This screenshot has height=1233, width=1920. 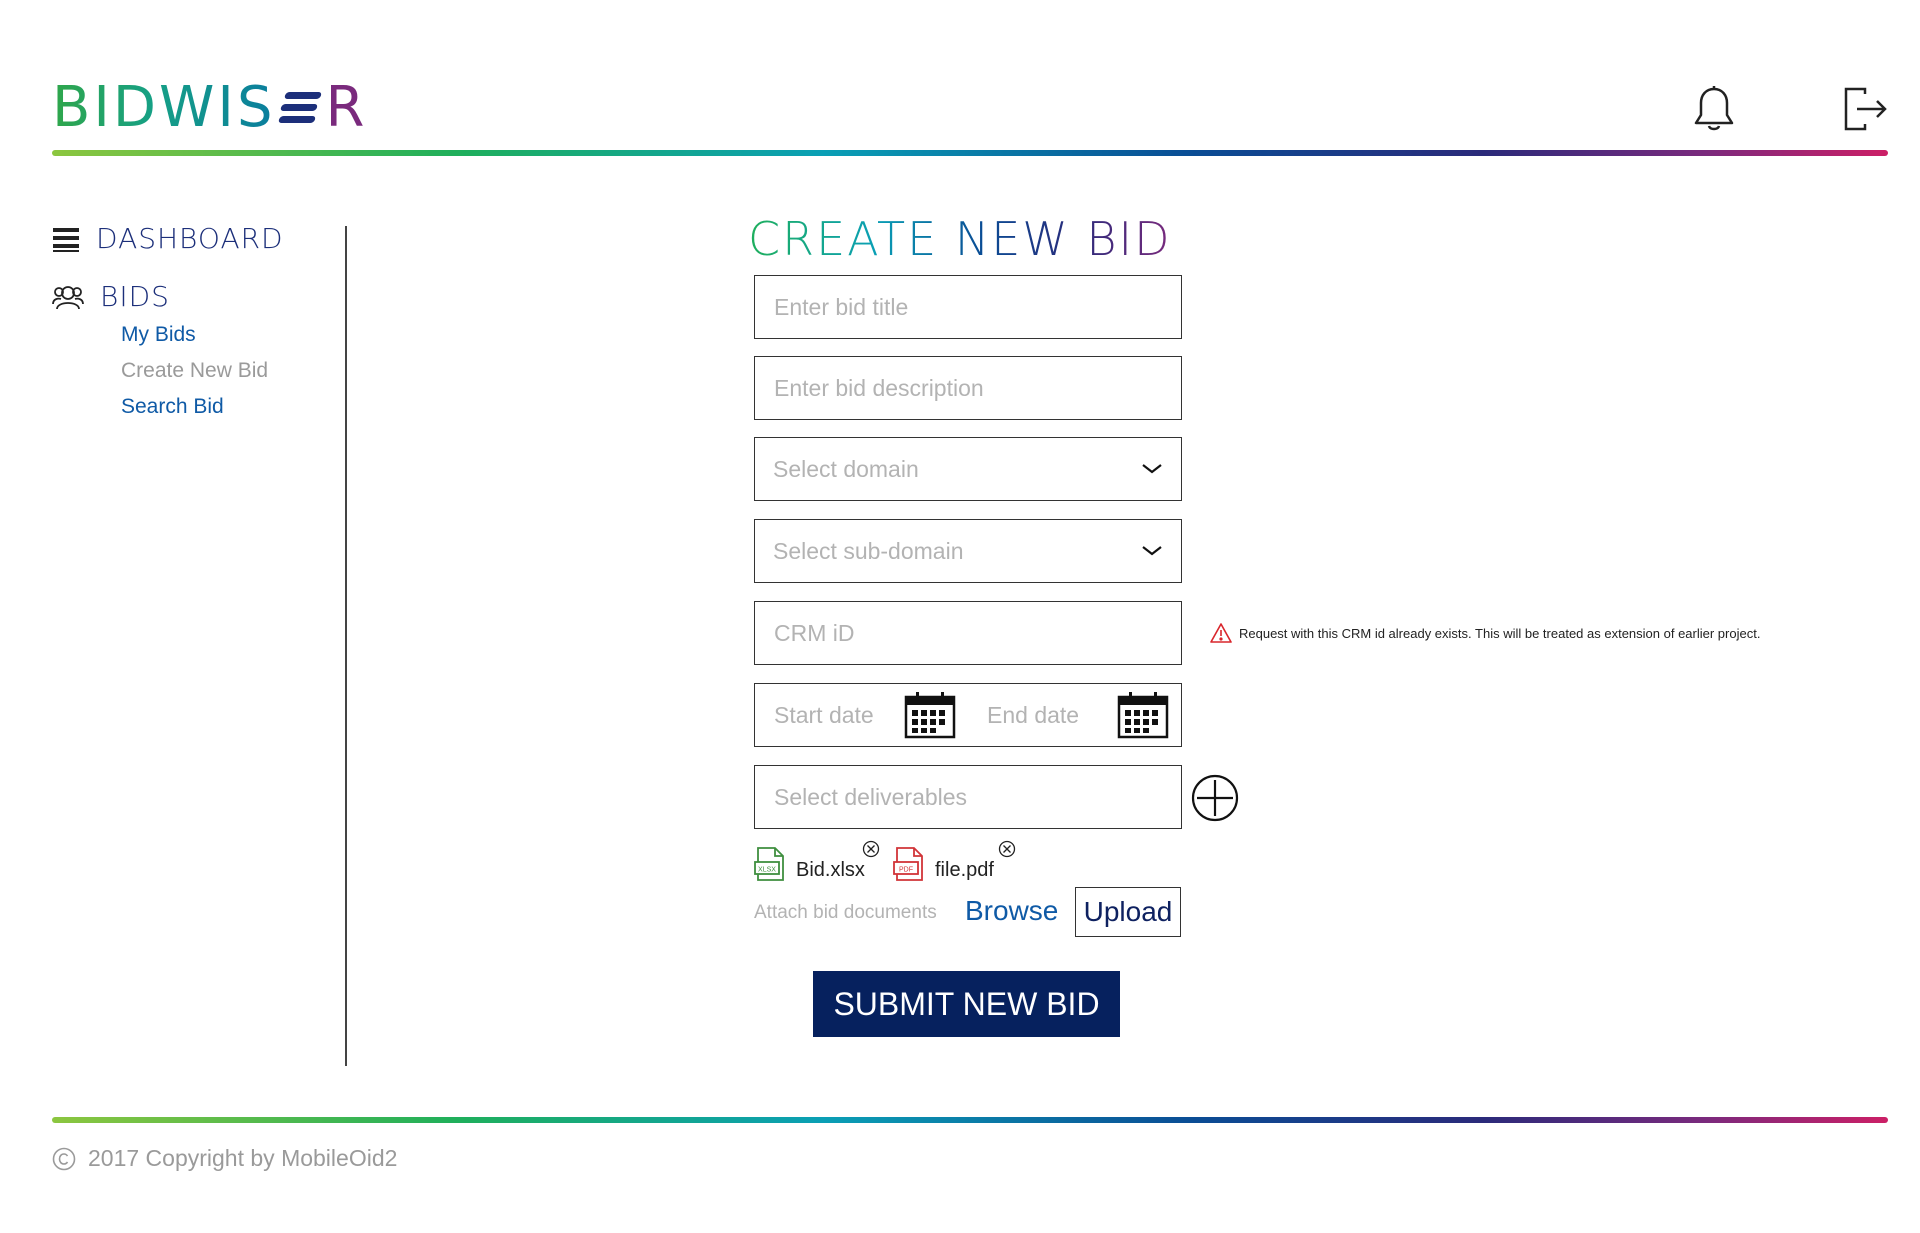 I want to click on bid-title-field, so click(x=968, y=307).